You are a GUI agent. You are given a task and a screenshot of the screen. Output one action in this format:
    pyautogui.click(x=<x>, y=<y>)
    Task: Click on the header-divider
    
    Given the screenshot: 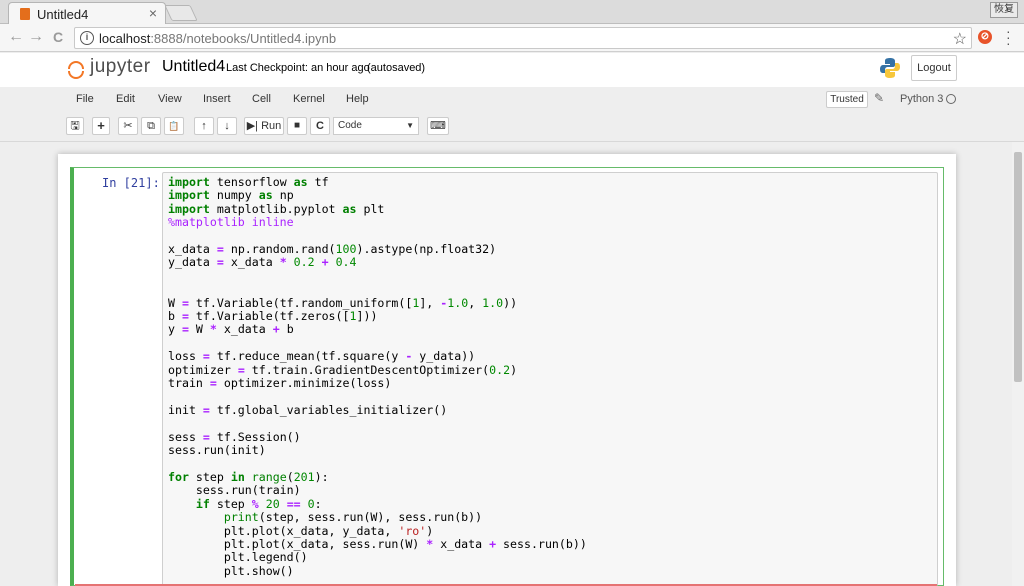 What is the action you would take?
    pyautogui.click(x=512, y=141)
    